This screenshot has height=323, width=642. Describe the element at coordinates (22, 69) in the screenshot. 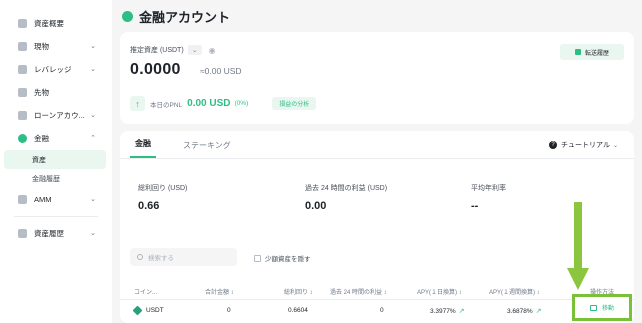

I see `margin-icon` at that location.